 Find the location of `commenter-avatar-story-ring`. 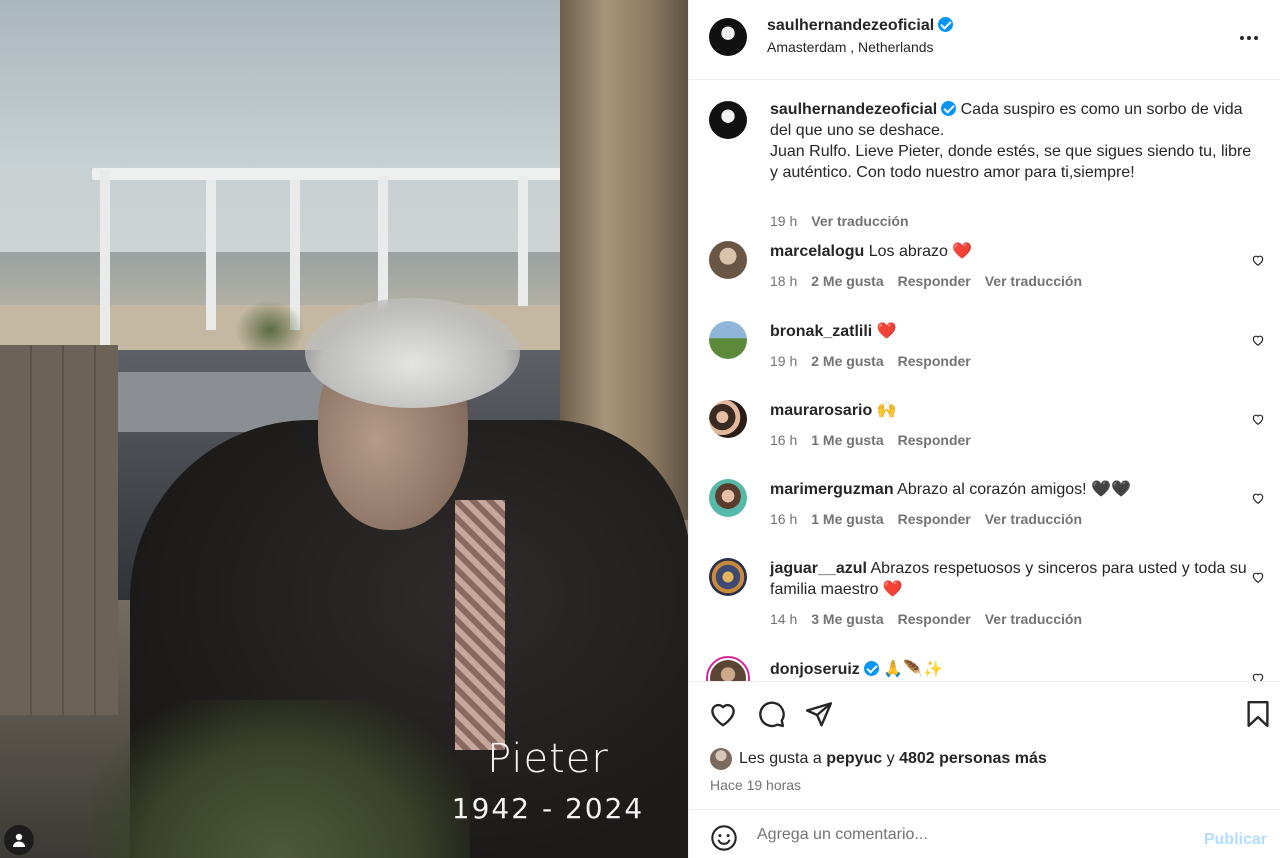

commenter-avatar-story-ring is located at coordinates (728, 668).